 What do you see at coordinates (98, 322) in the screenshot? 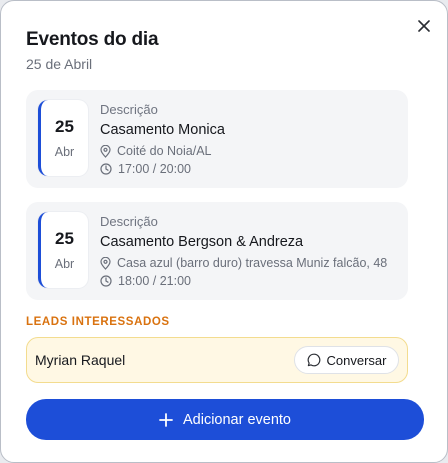
I see `leads-heading: LEADS INTERESSADOS` at bounding box center [98, 322].